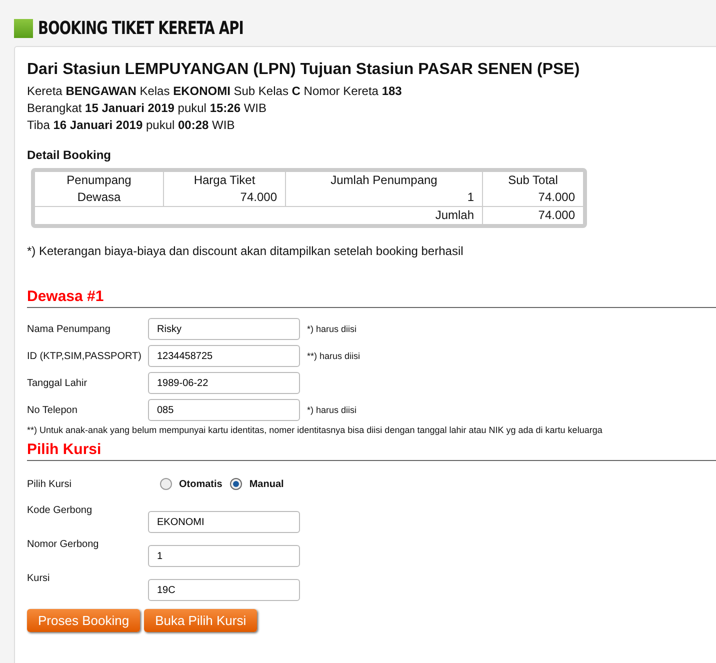 This screenshot has width=716, height=663. What do you see at coordinates (371, 451) in the screenshot?
I see `section-heading: Pilih Kursi` at bounding box center [371, 451].